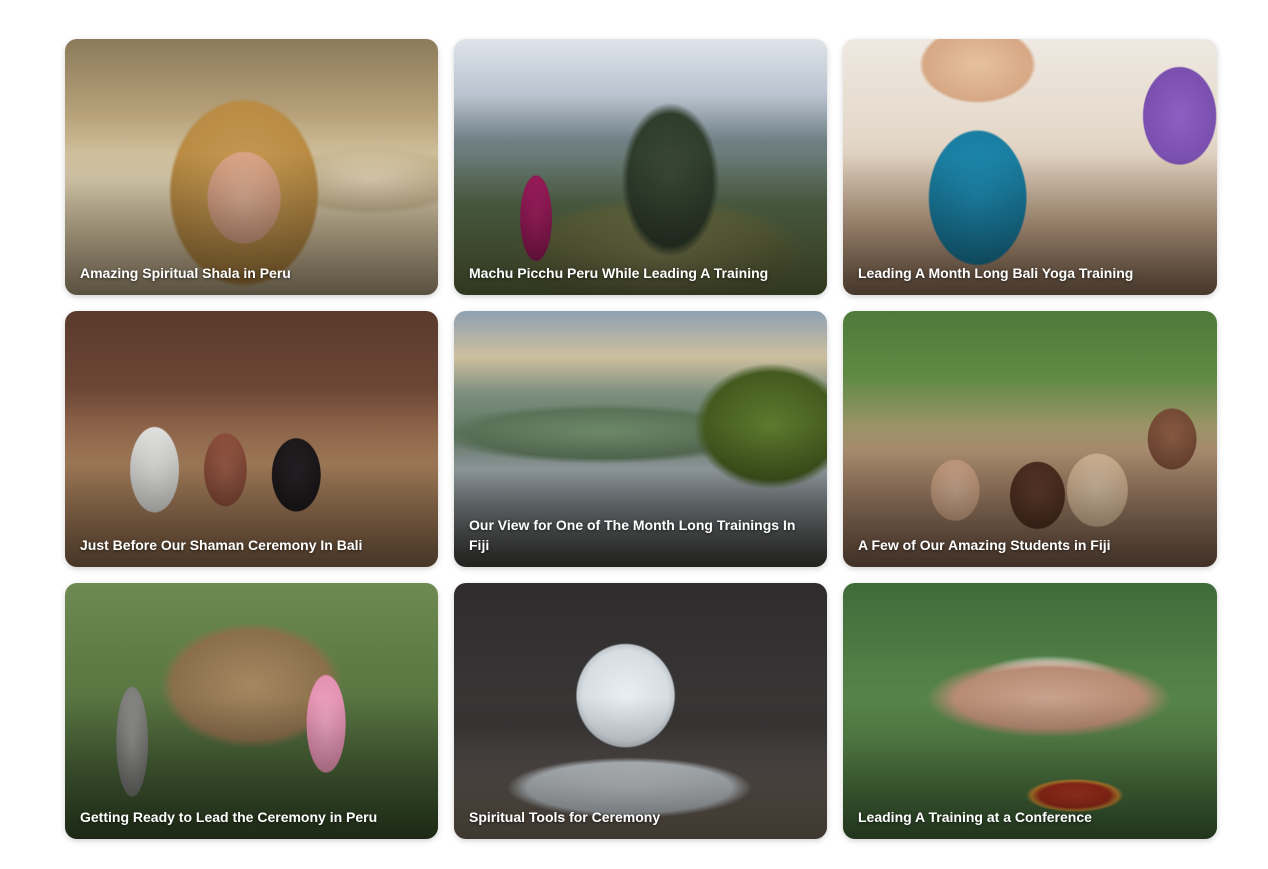 The height and width of the screenshot is (869, 1268). I want to click on gallery-caption: A Few of Our Amazing Students in Fiji, so click(984, 545).